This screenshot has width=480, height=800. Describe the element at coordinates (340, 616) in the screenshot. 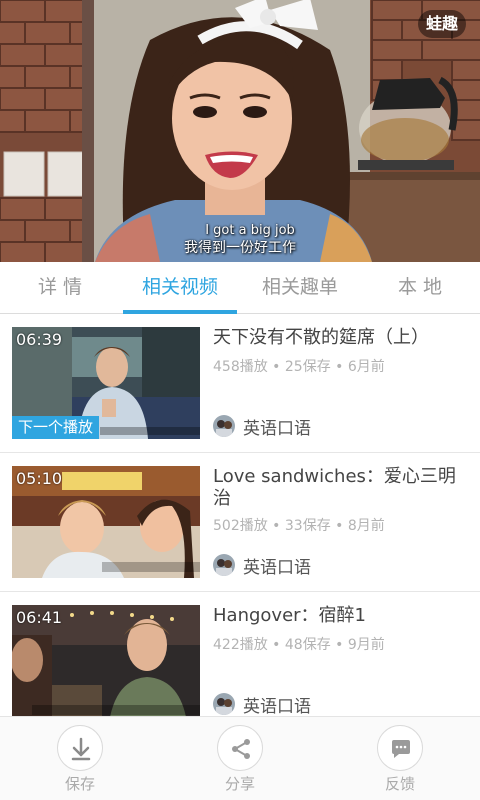

I see `video-title: Hangover：宿醉1` at that location.